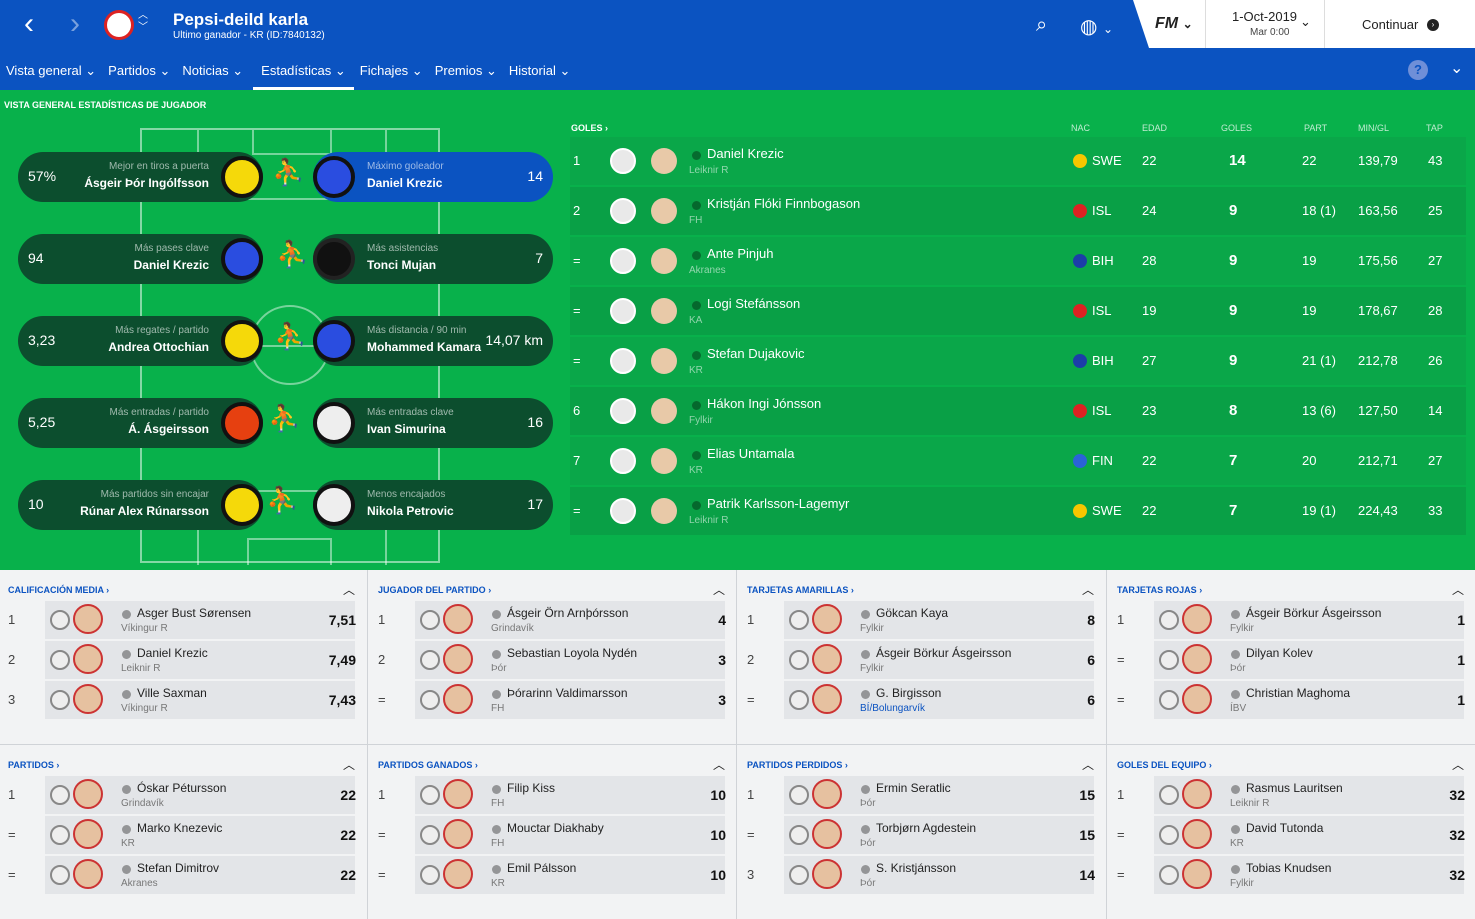 The image size is (1475, 919). What do you see at coordinates (75, 25) in the screenshot?
I see `forward-icon: ›` at bounding box center [75, 25].